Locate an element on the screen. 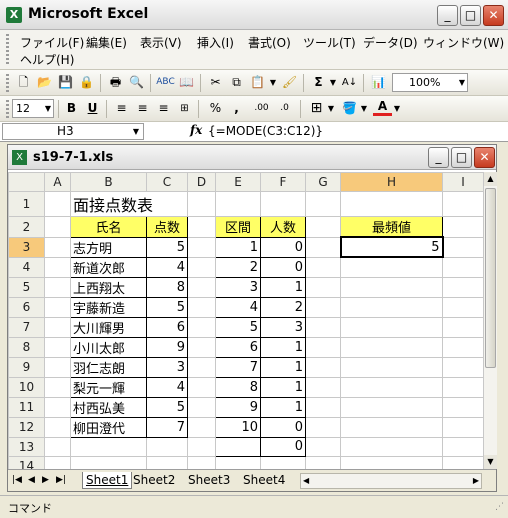 The height and width of the screenshot is (518, 508). range-cell: 4 is located at coordinates (238, 307).